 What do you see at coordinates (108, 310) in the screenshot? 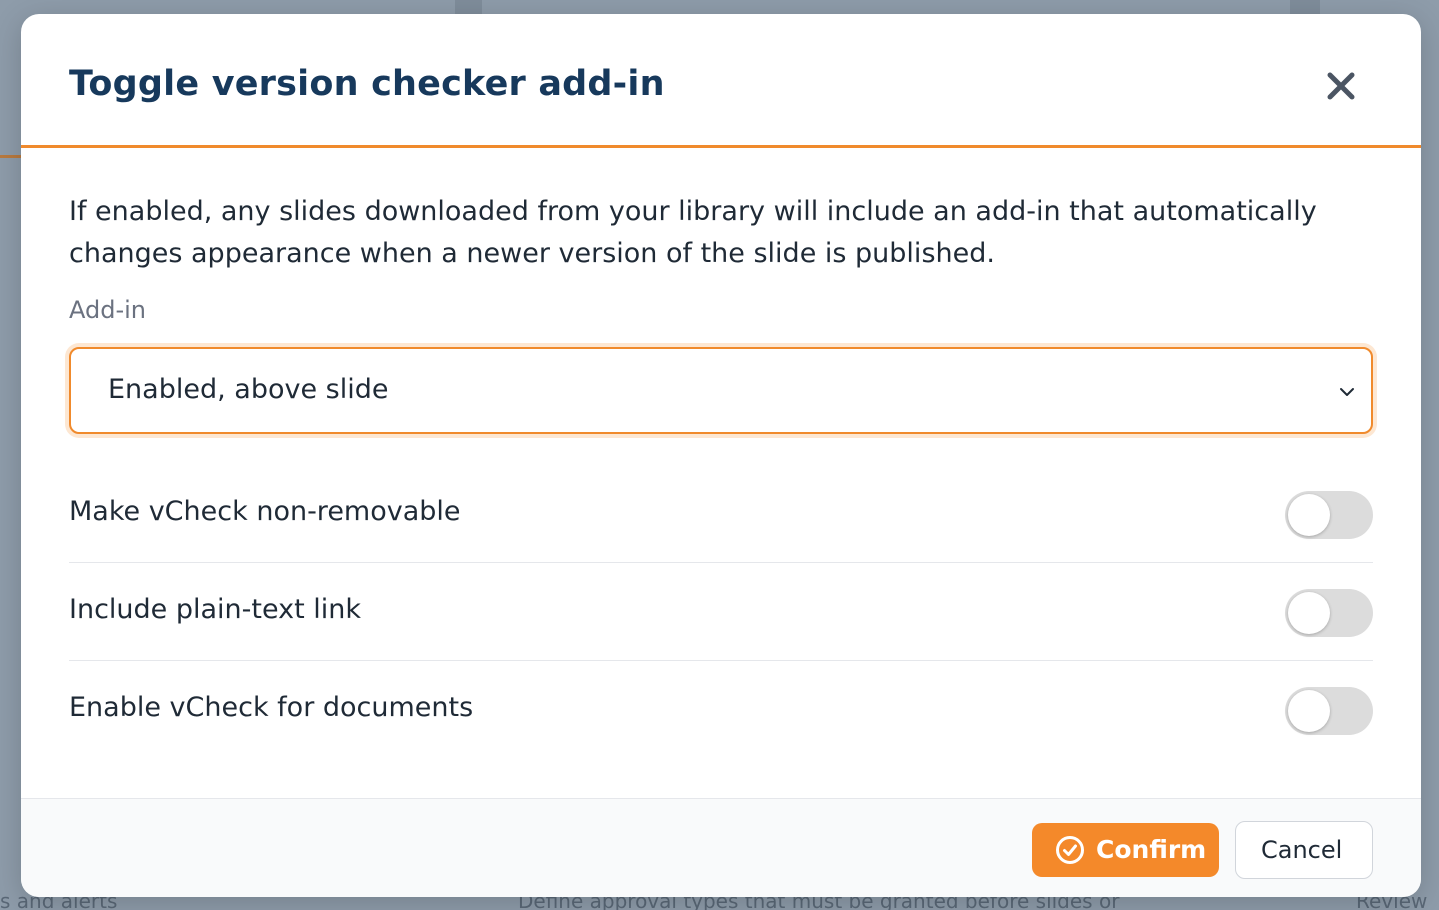
I see `addin-field-label: Add-in` at bounding box center [108, 310].